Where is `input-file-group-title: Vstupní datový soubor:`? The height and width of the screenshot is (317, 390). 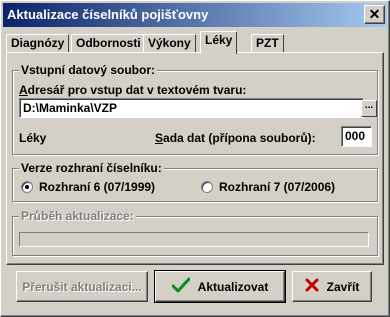 input-file-group-title: Vstupní datový soubor: is located at coordinates (88, 70).